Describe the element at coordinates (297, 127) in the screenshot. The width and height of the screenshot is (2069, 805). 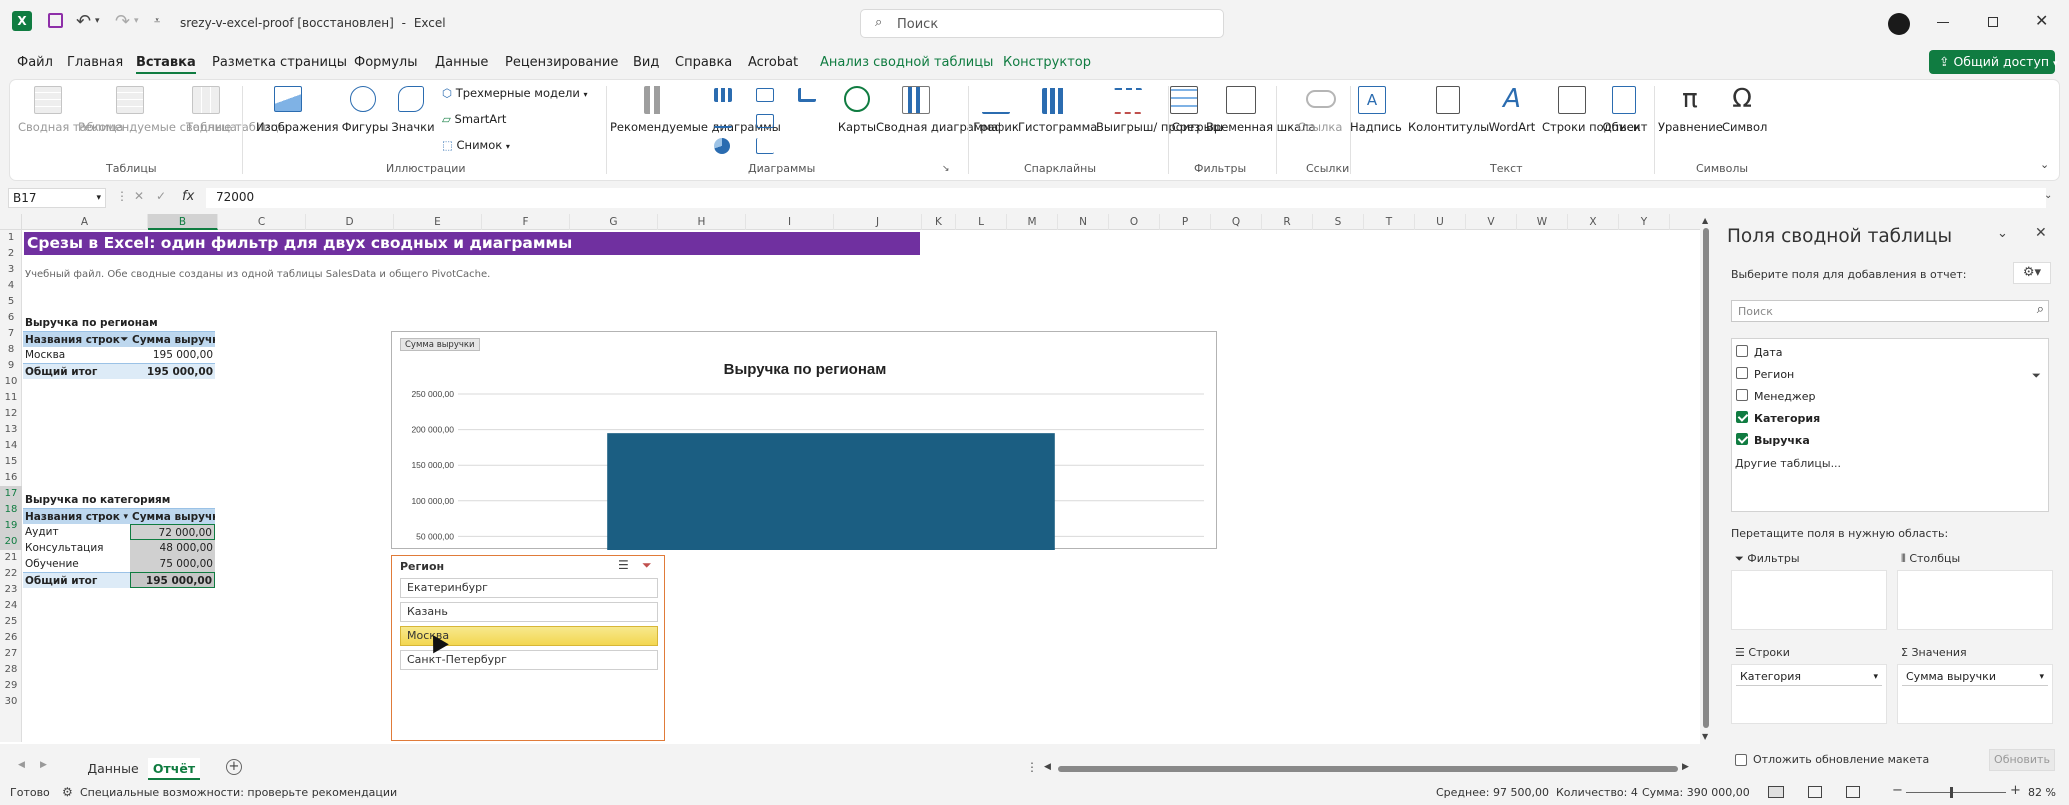
I see `images-button: Изображения` at that location.